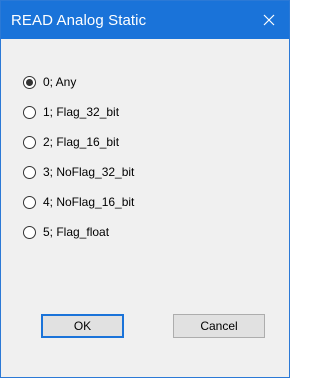 Image resolution: width=320 pixels, height=378 pixels. I want to click on radio-option-4: 4; NoFlag_16_bit, so click(78, 202).